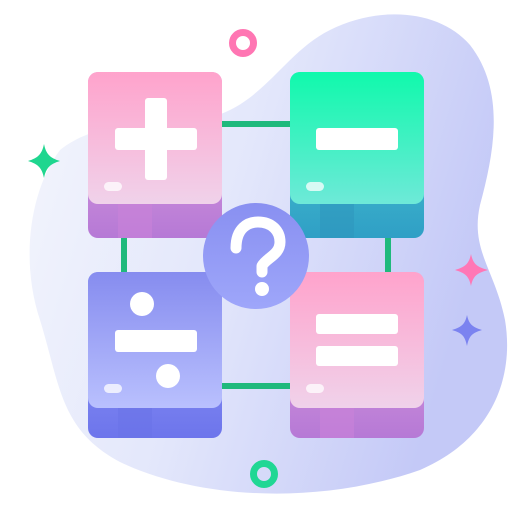 This screenshot has height=512, width=512. What do you see at coordinates (155, 155) in the screenshot?
I see `card-plus` at bounding box center [155, 155].